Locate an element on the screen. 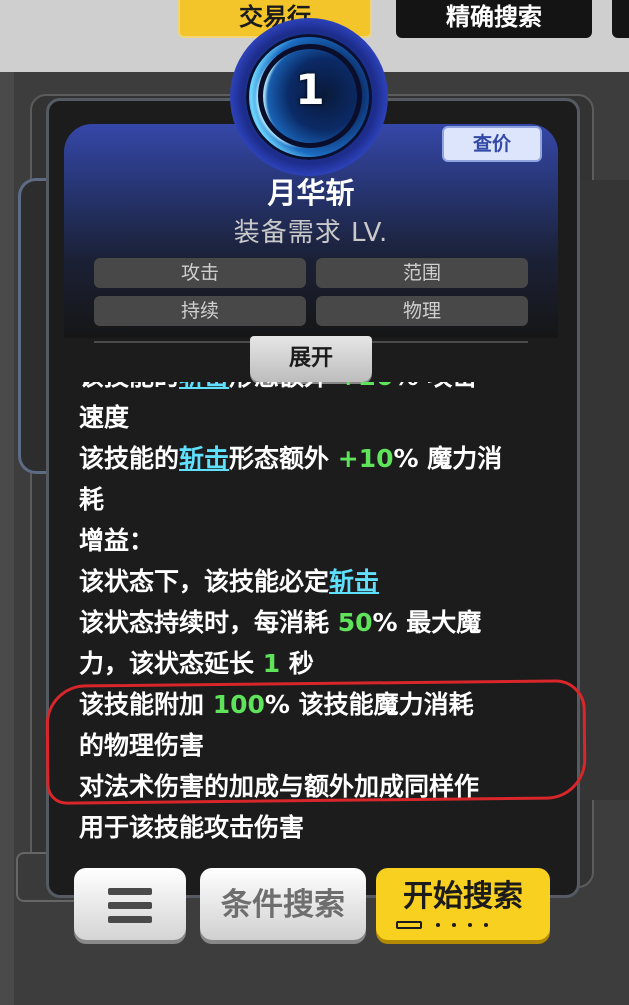 The height and width of the screenshot is (1005, 629). description-text: % 攻击 is located at coordinates (436, 386).